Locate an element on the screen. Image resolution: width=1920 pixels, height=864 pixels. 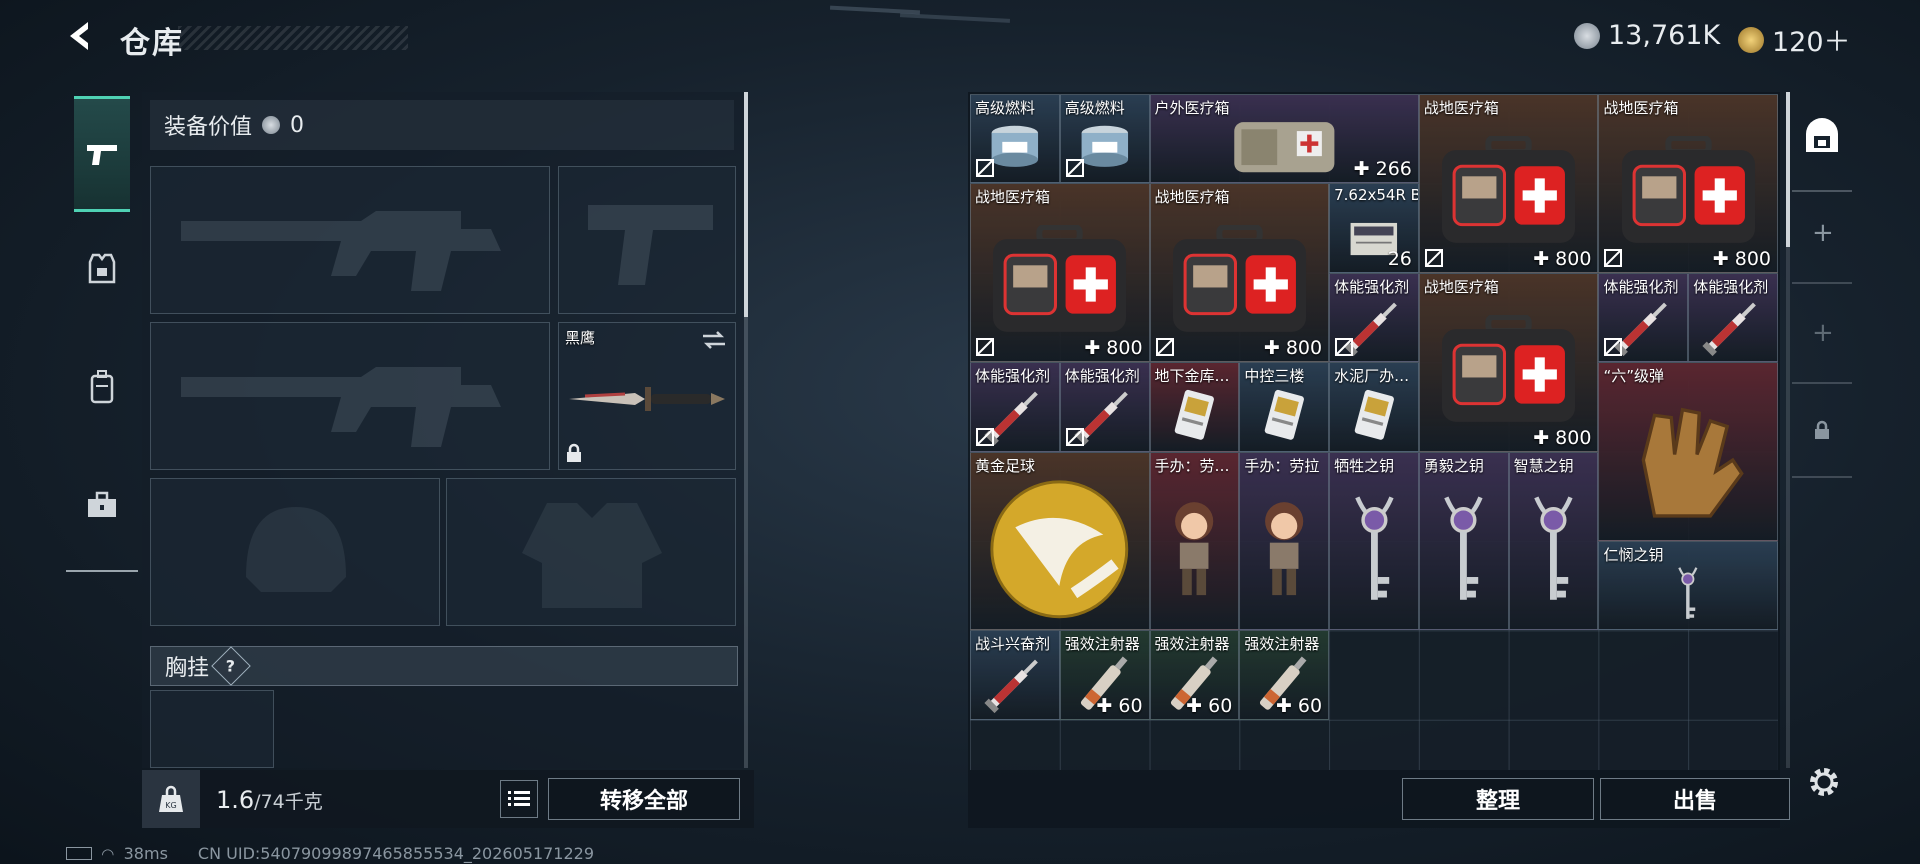
stash-item-name: 强效注射器 is located at coordinates (1192, 644).